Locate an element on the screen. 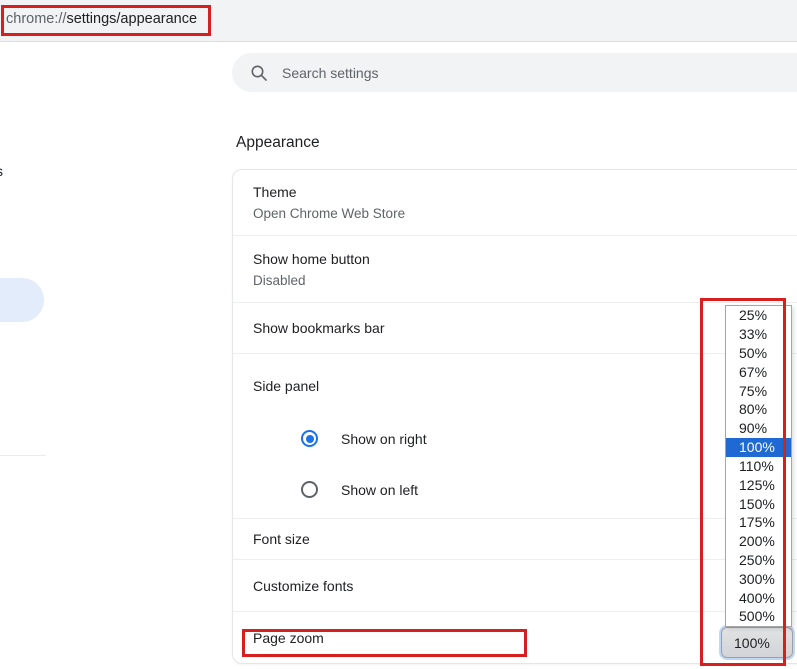 This screenshot has height=669, width=797. zoom-option-150: 150% is located at coordinates (758, 503).